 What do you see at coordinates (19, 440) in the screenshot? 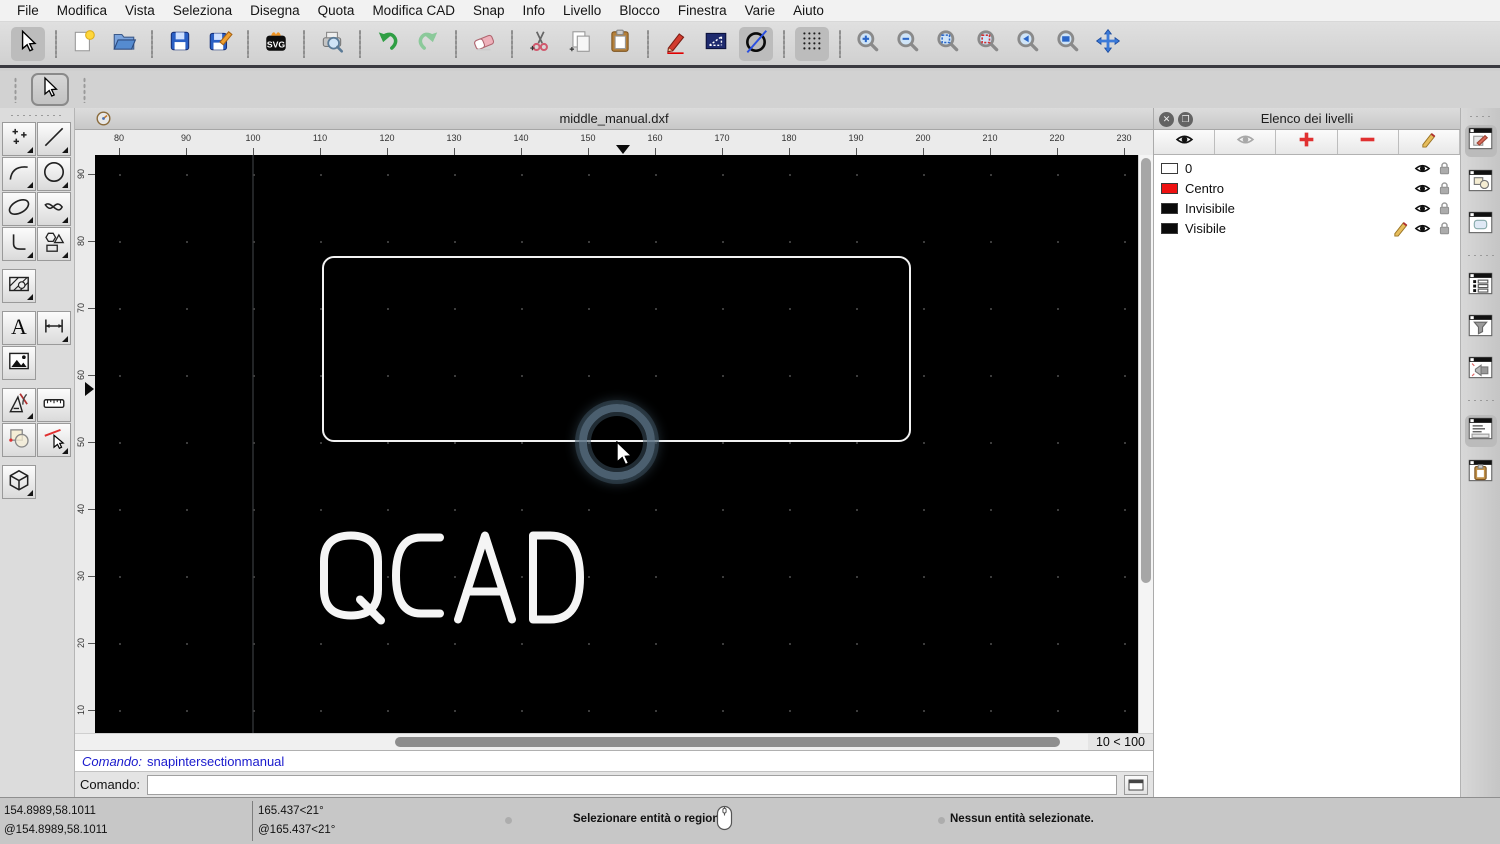
I see `modify-tools-button` at bounding box center [19, 440].